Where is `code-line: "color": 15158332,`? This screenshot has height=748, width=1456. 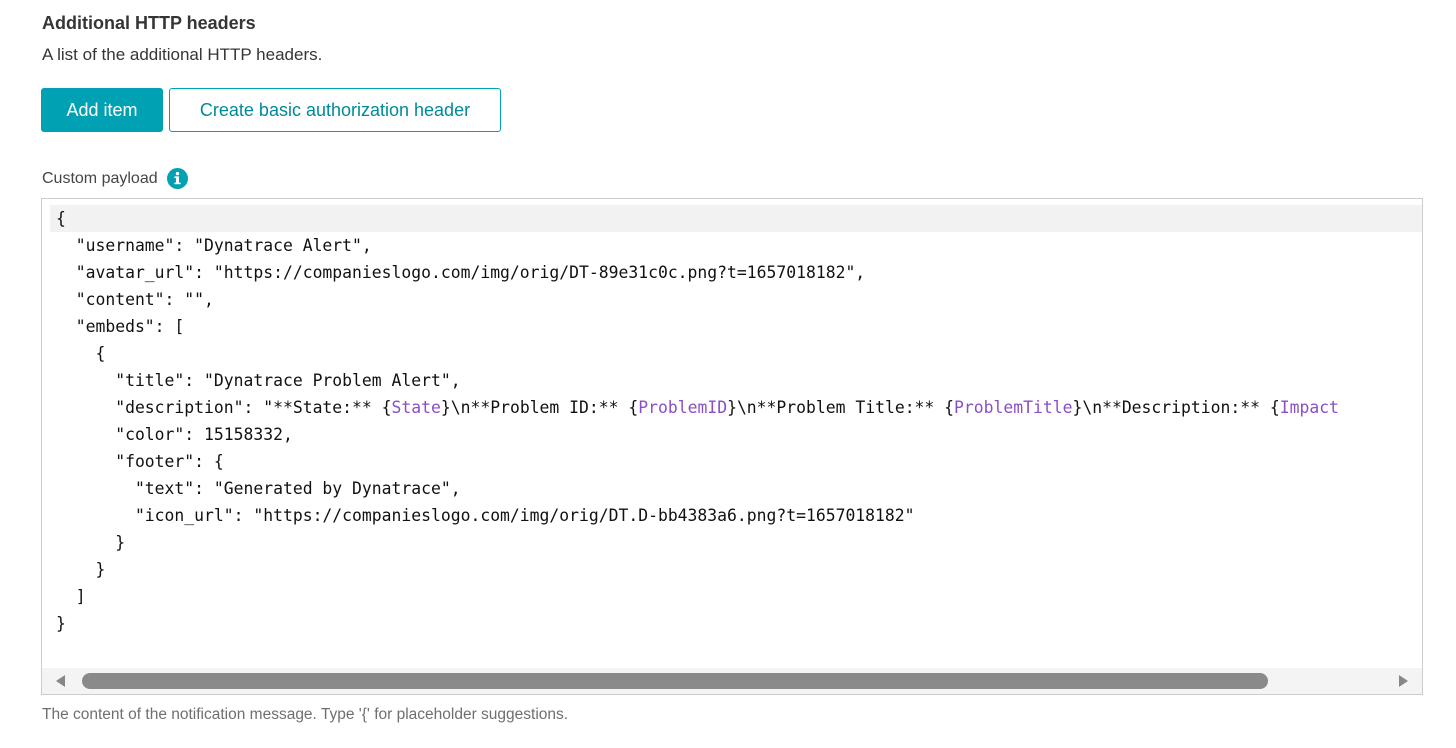 code-line: "color": 15158332, is located at coordinates (736, 434).